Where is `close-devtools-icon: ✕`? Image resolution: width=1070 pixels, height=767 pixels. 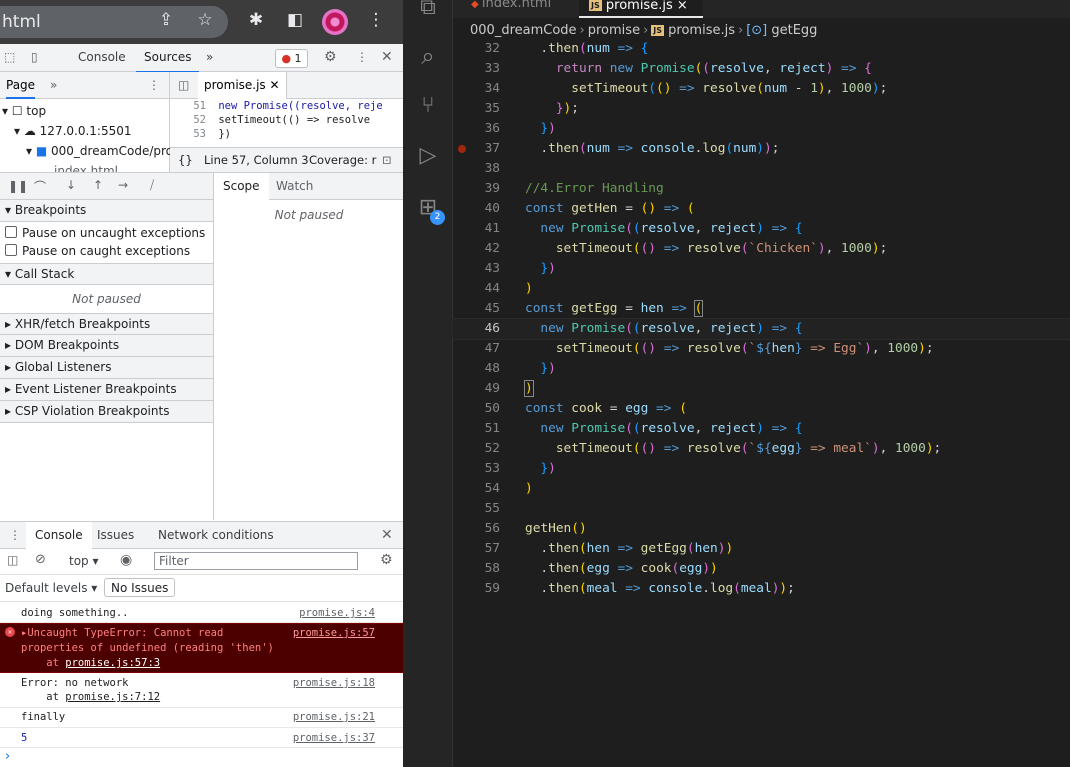
close-devtools-icon: ✕ is located at coordinates (387, 57).